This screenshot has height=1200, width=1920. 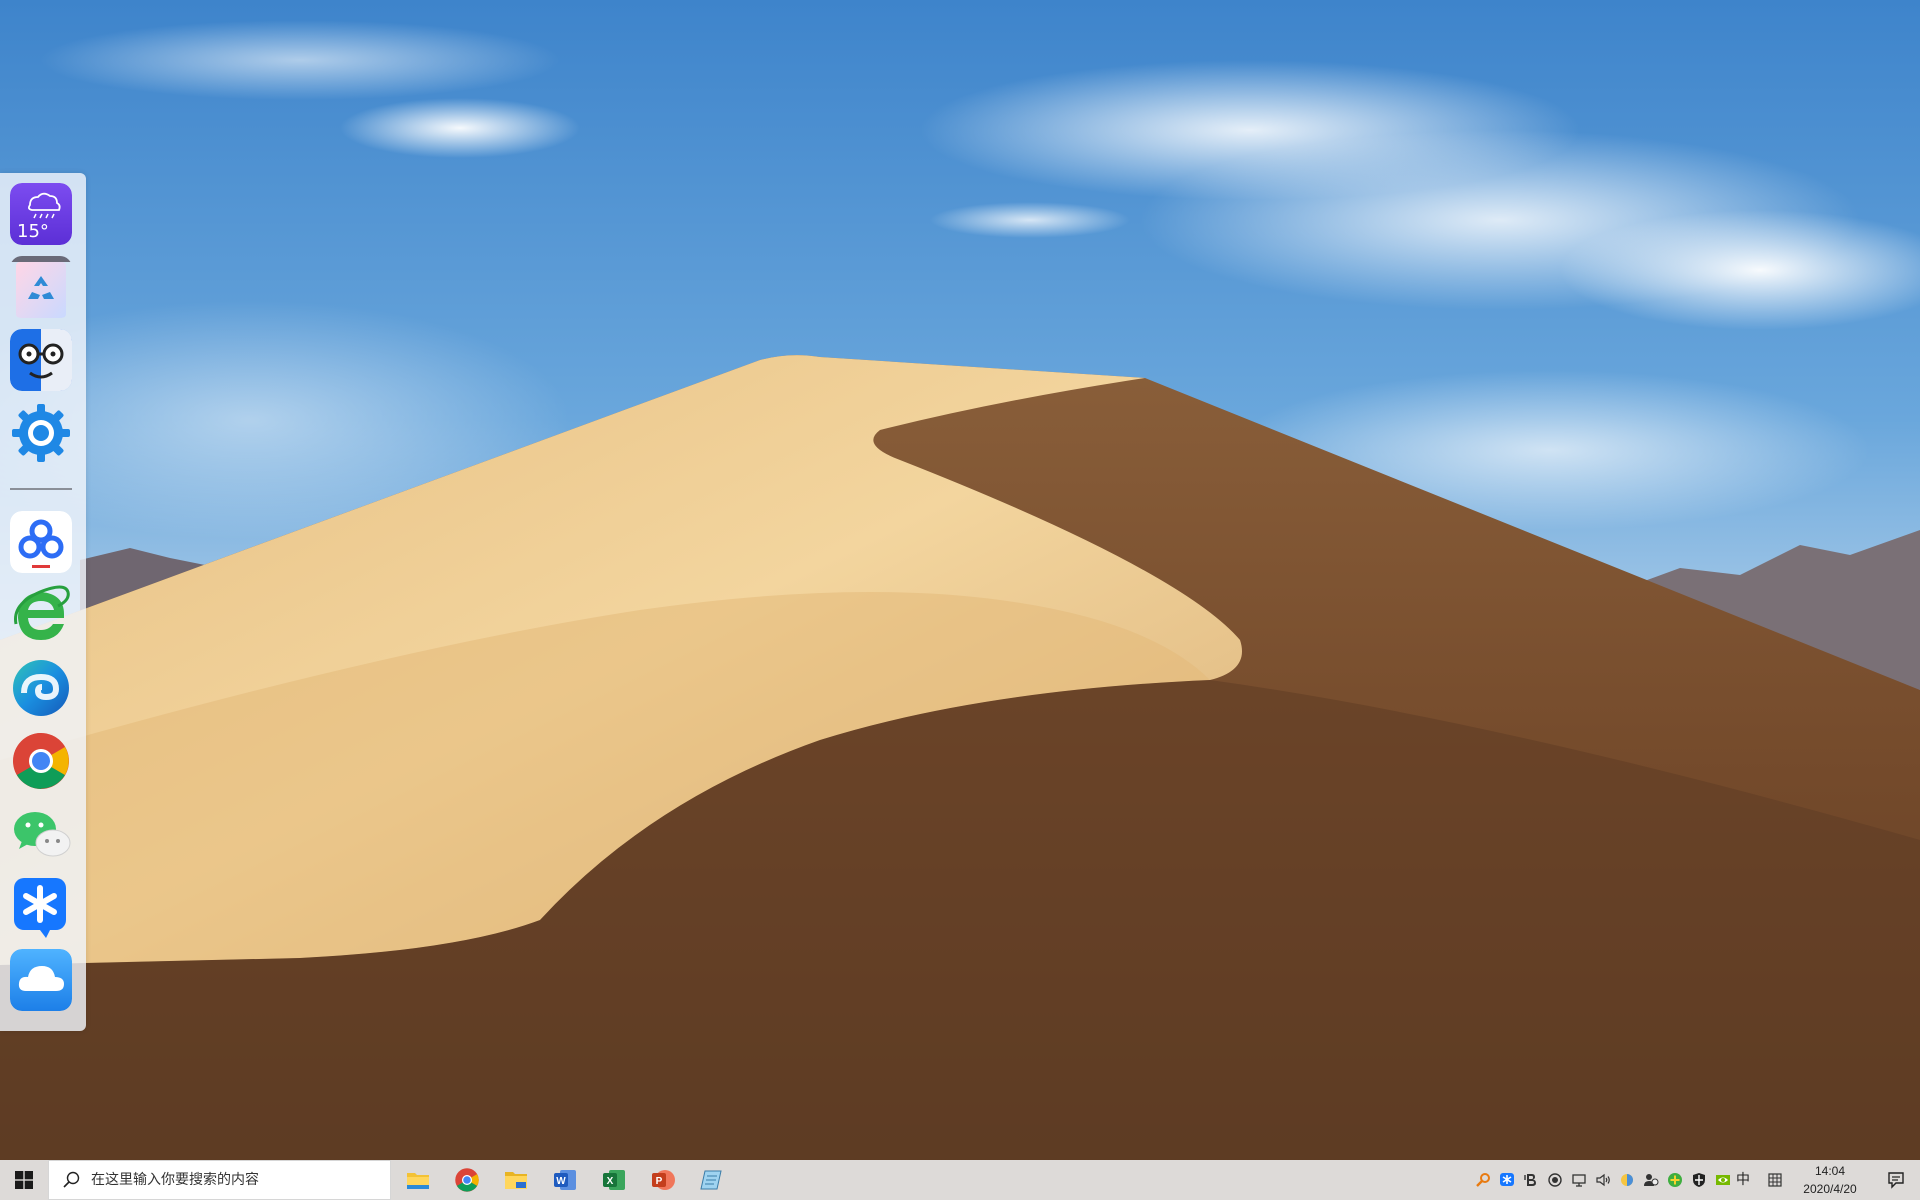 I want to click on taskbar-chrome, so click(x=467, y=1180).